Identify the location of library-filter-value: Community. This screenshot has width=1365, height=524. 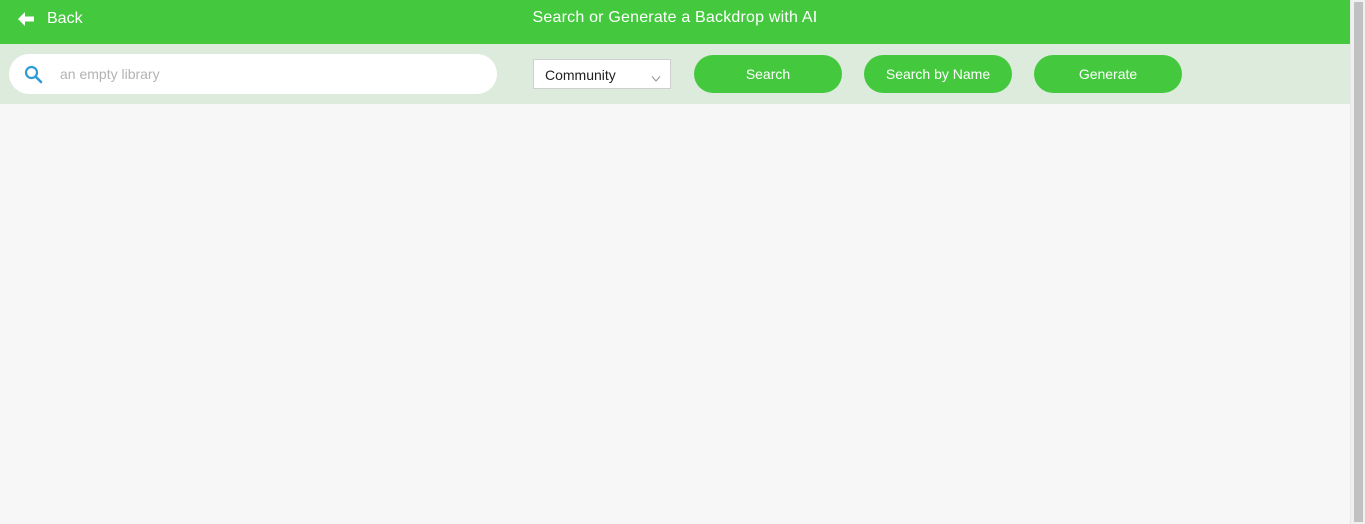
(580, 75).